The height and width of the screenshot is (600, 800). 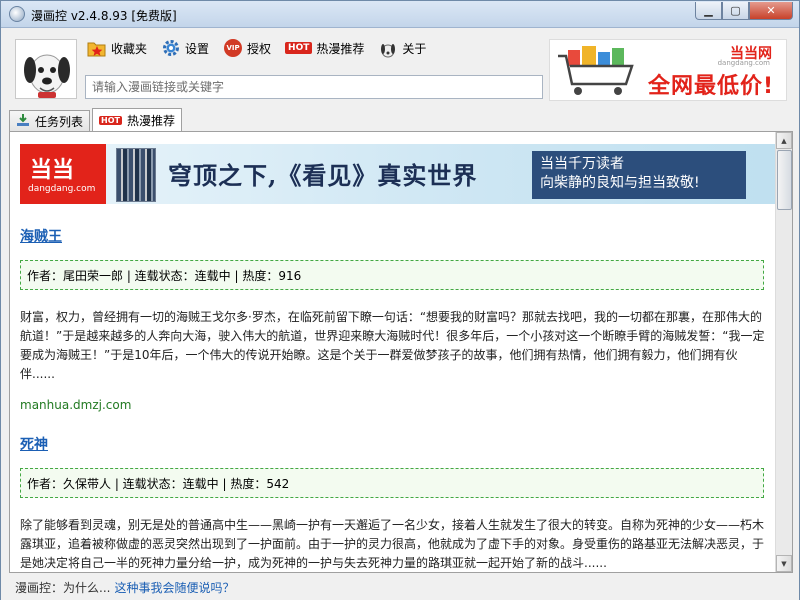 I want to click on close-button: ✕, so click(x=771, y=11).